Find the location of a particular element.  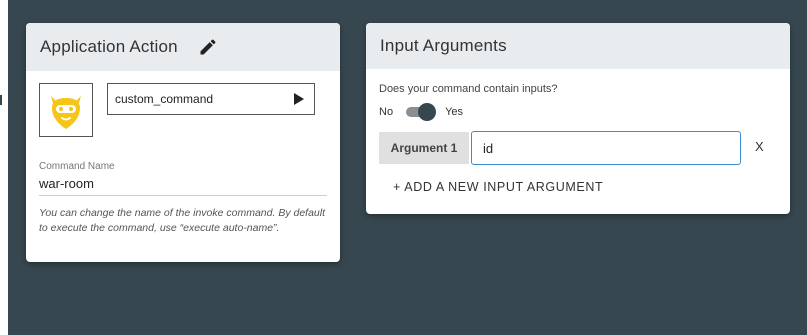

toggle-on-label: Yes is located at coordinates (454, 112).